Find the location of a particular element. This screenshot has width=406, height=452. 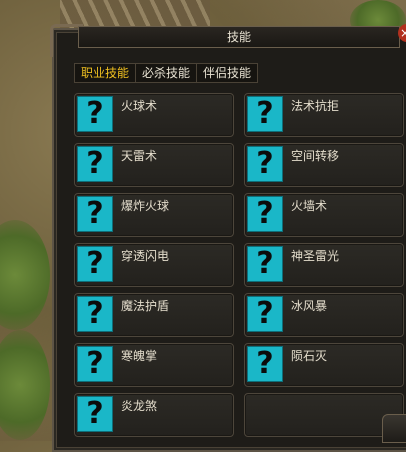

skill-name: 空间转移 is located at coordinates (315, 156).